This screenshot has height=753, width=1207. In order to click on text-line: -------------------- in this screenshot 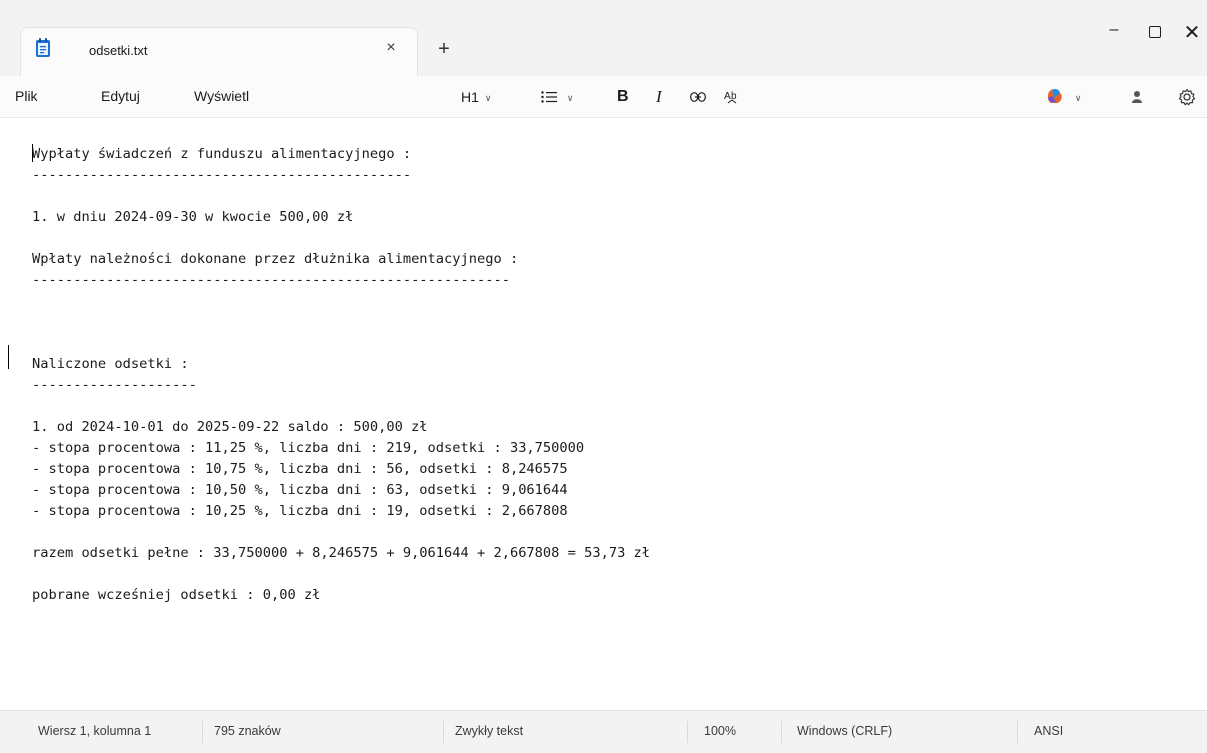, I will do `click(114, 385)`.